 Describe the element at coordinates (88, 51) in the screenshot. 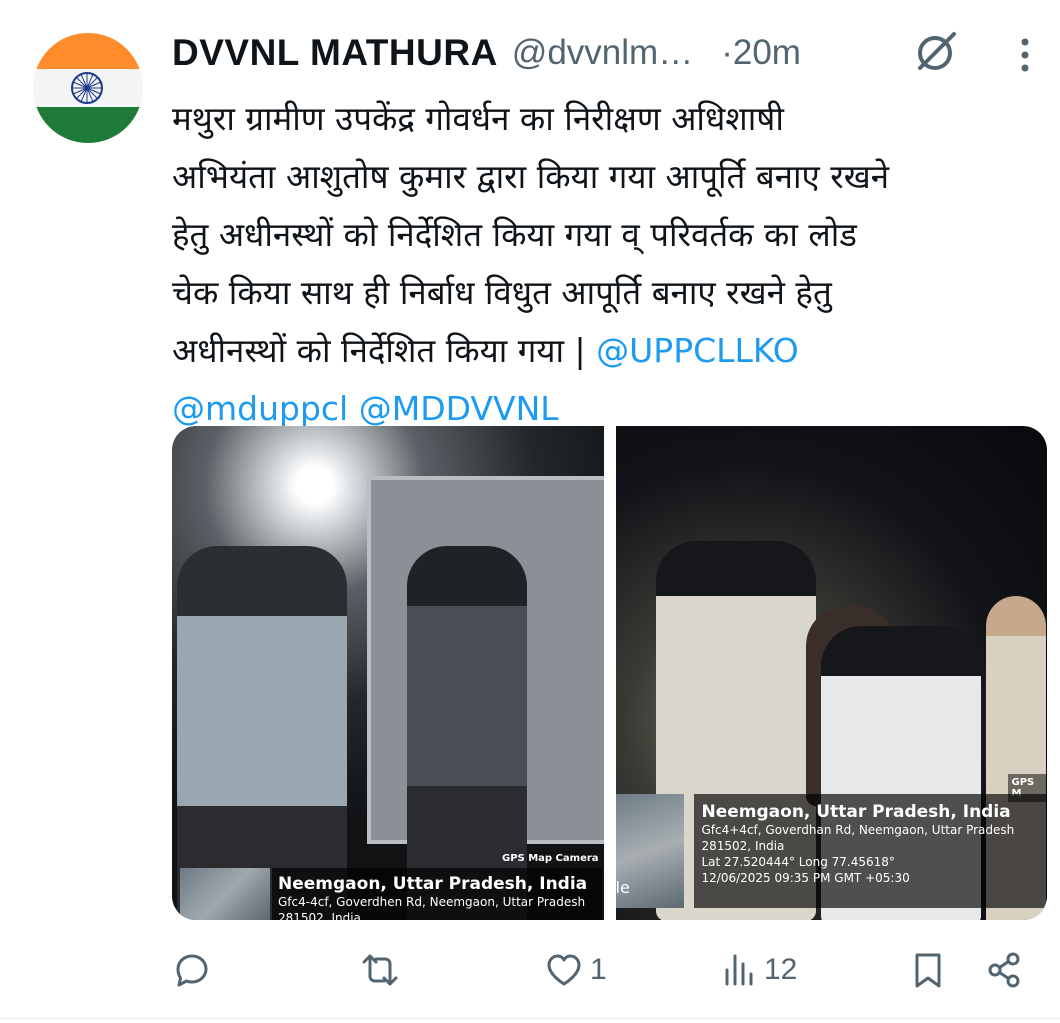

I see `flag-saffron-band` at that location.